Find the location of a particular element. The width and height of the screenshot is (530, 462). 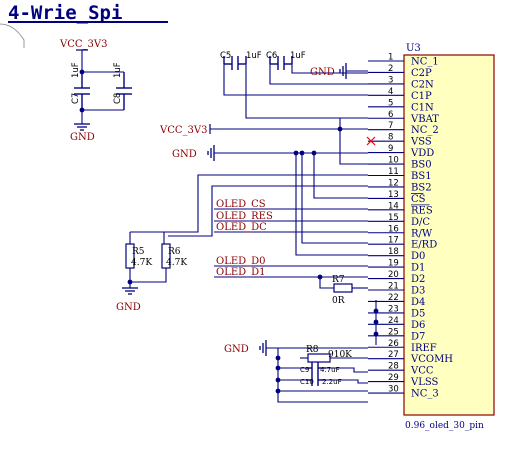

pin-number: 16 is located at coordinates (393, 229).